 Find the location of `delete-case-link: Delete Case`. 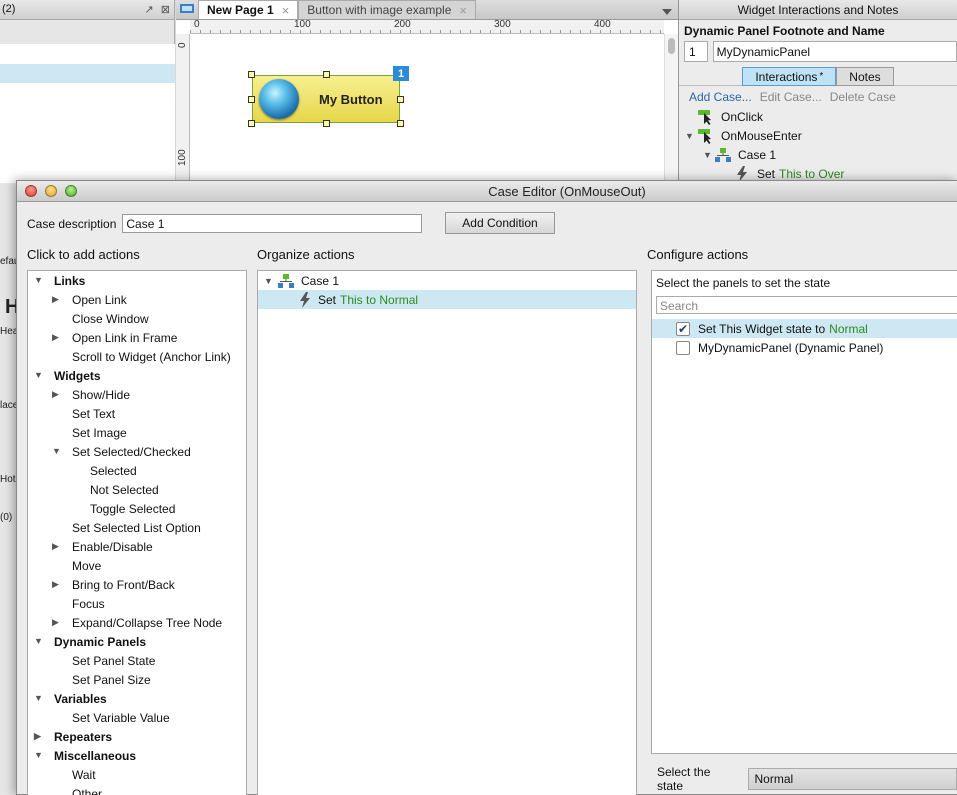

delete-case-link: Delete Case is located at coordinates (863, 97).